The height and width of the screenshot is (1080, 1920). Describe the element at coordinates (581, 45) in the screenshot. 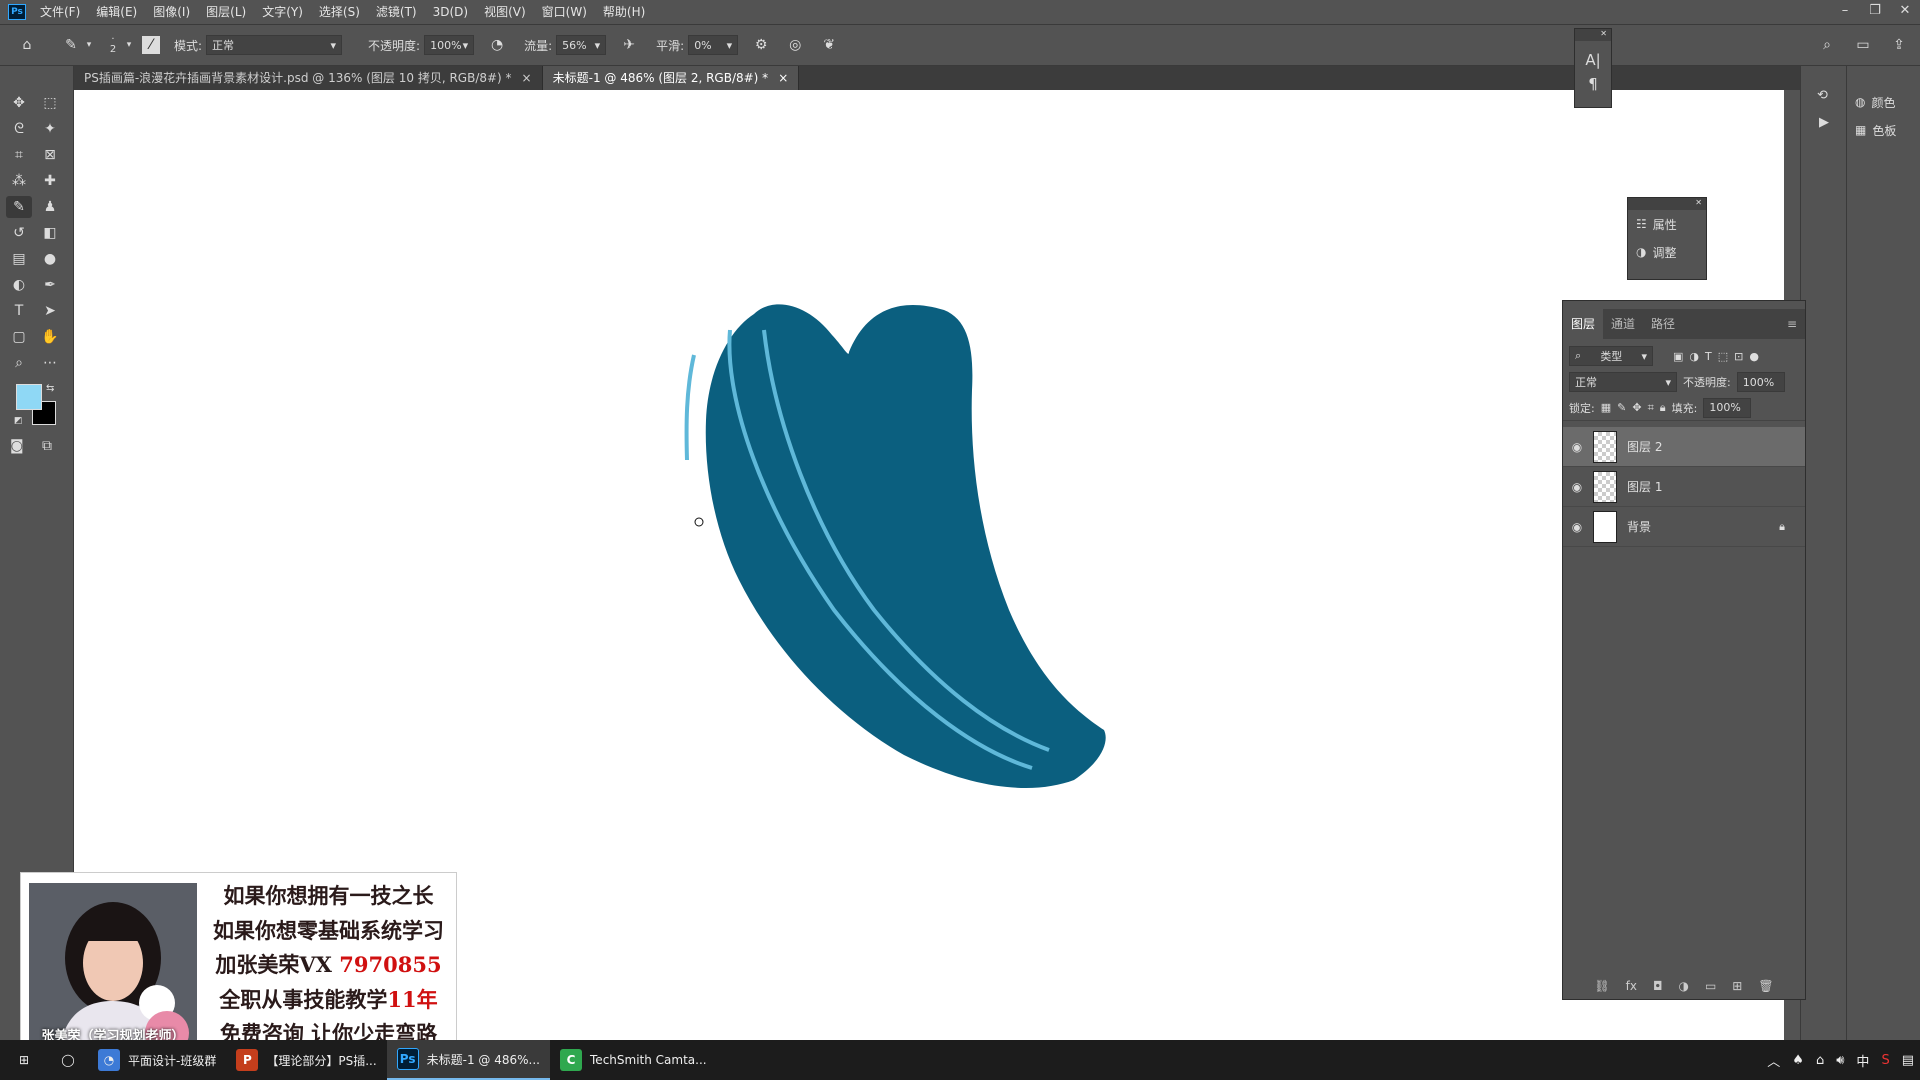

I see `flow-field: 56% ▾` at that location.